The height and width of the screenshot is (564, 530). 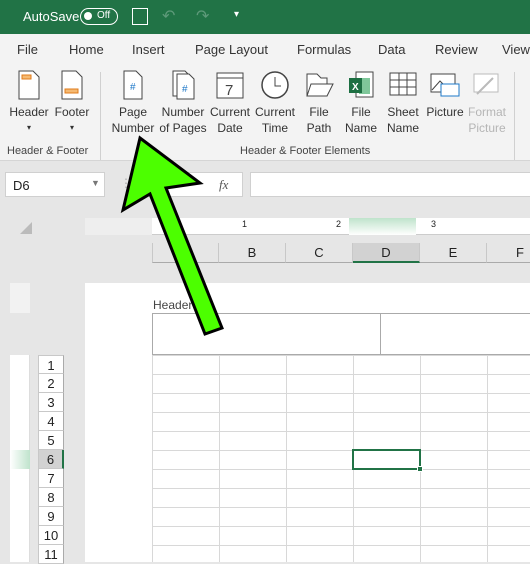 I want to click on green-arrow, so click(x=172, y=235).